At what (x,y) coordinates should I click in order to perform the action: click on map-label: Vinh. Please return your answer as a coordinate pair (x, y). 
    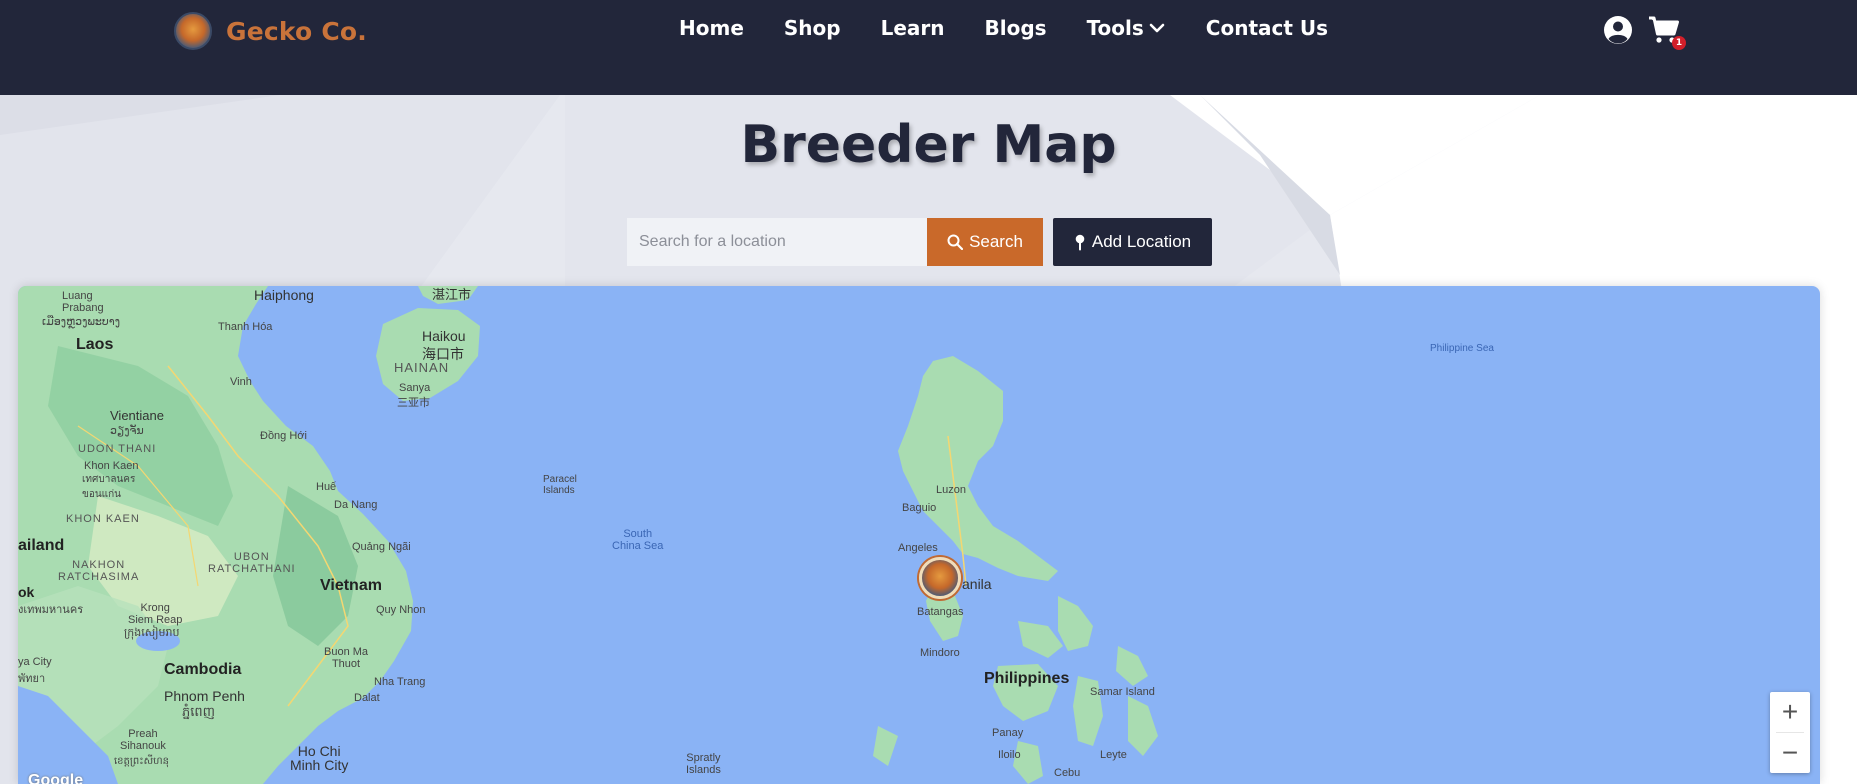
    Looking at the image, I should click on (241, 382).